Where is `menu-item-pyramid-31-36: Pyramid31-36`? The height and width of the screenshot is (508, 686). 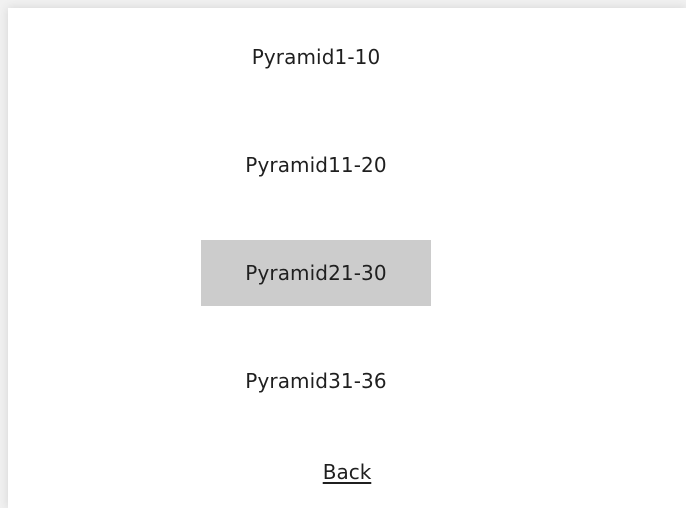
menu-item-pyramid-31-36: Pyramid31-36 is located at coordinates (316, 381).